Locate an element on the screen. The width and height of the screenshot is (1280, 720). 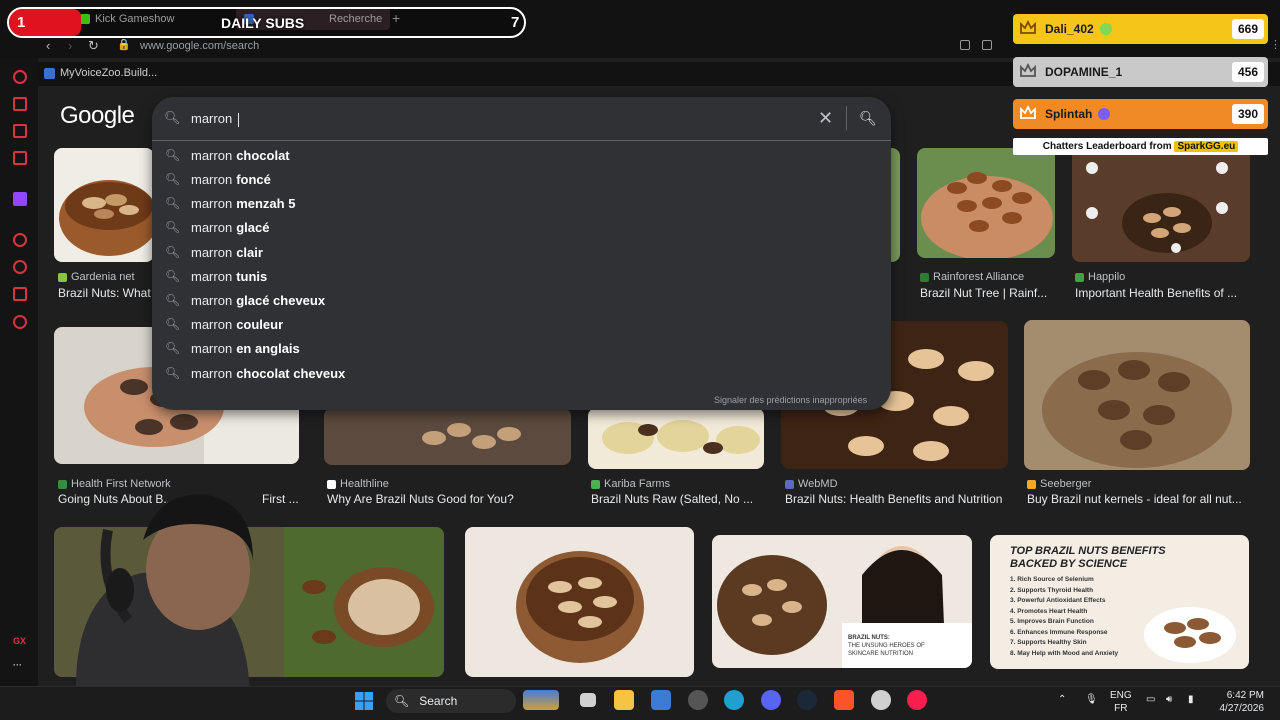
store-icon is located at coordinates (661, 700).